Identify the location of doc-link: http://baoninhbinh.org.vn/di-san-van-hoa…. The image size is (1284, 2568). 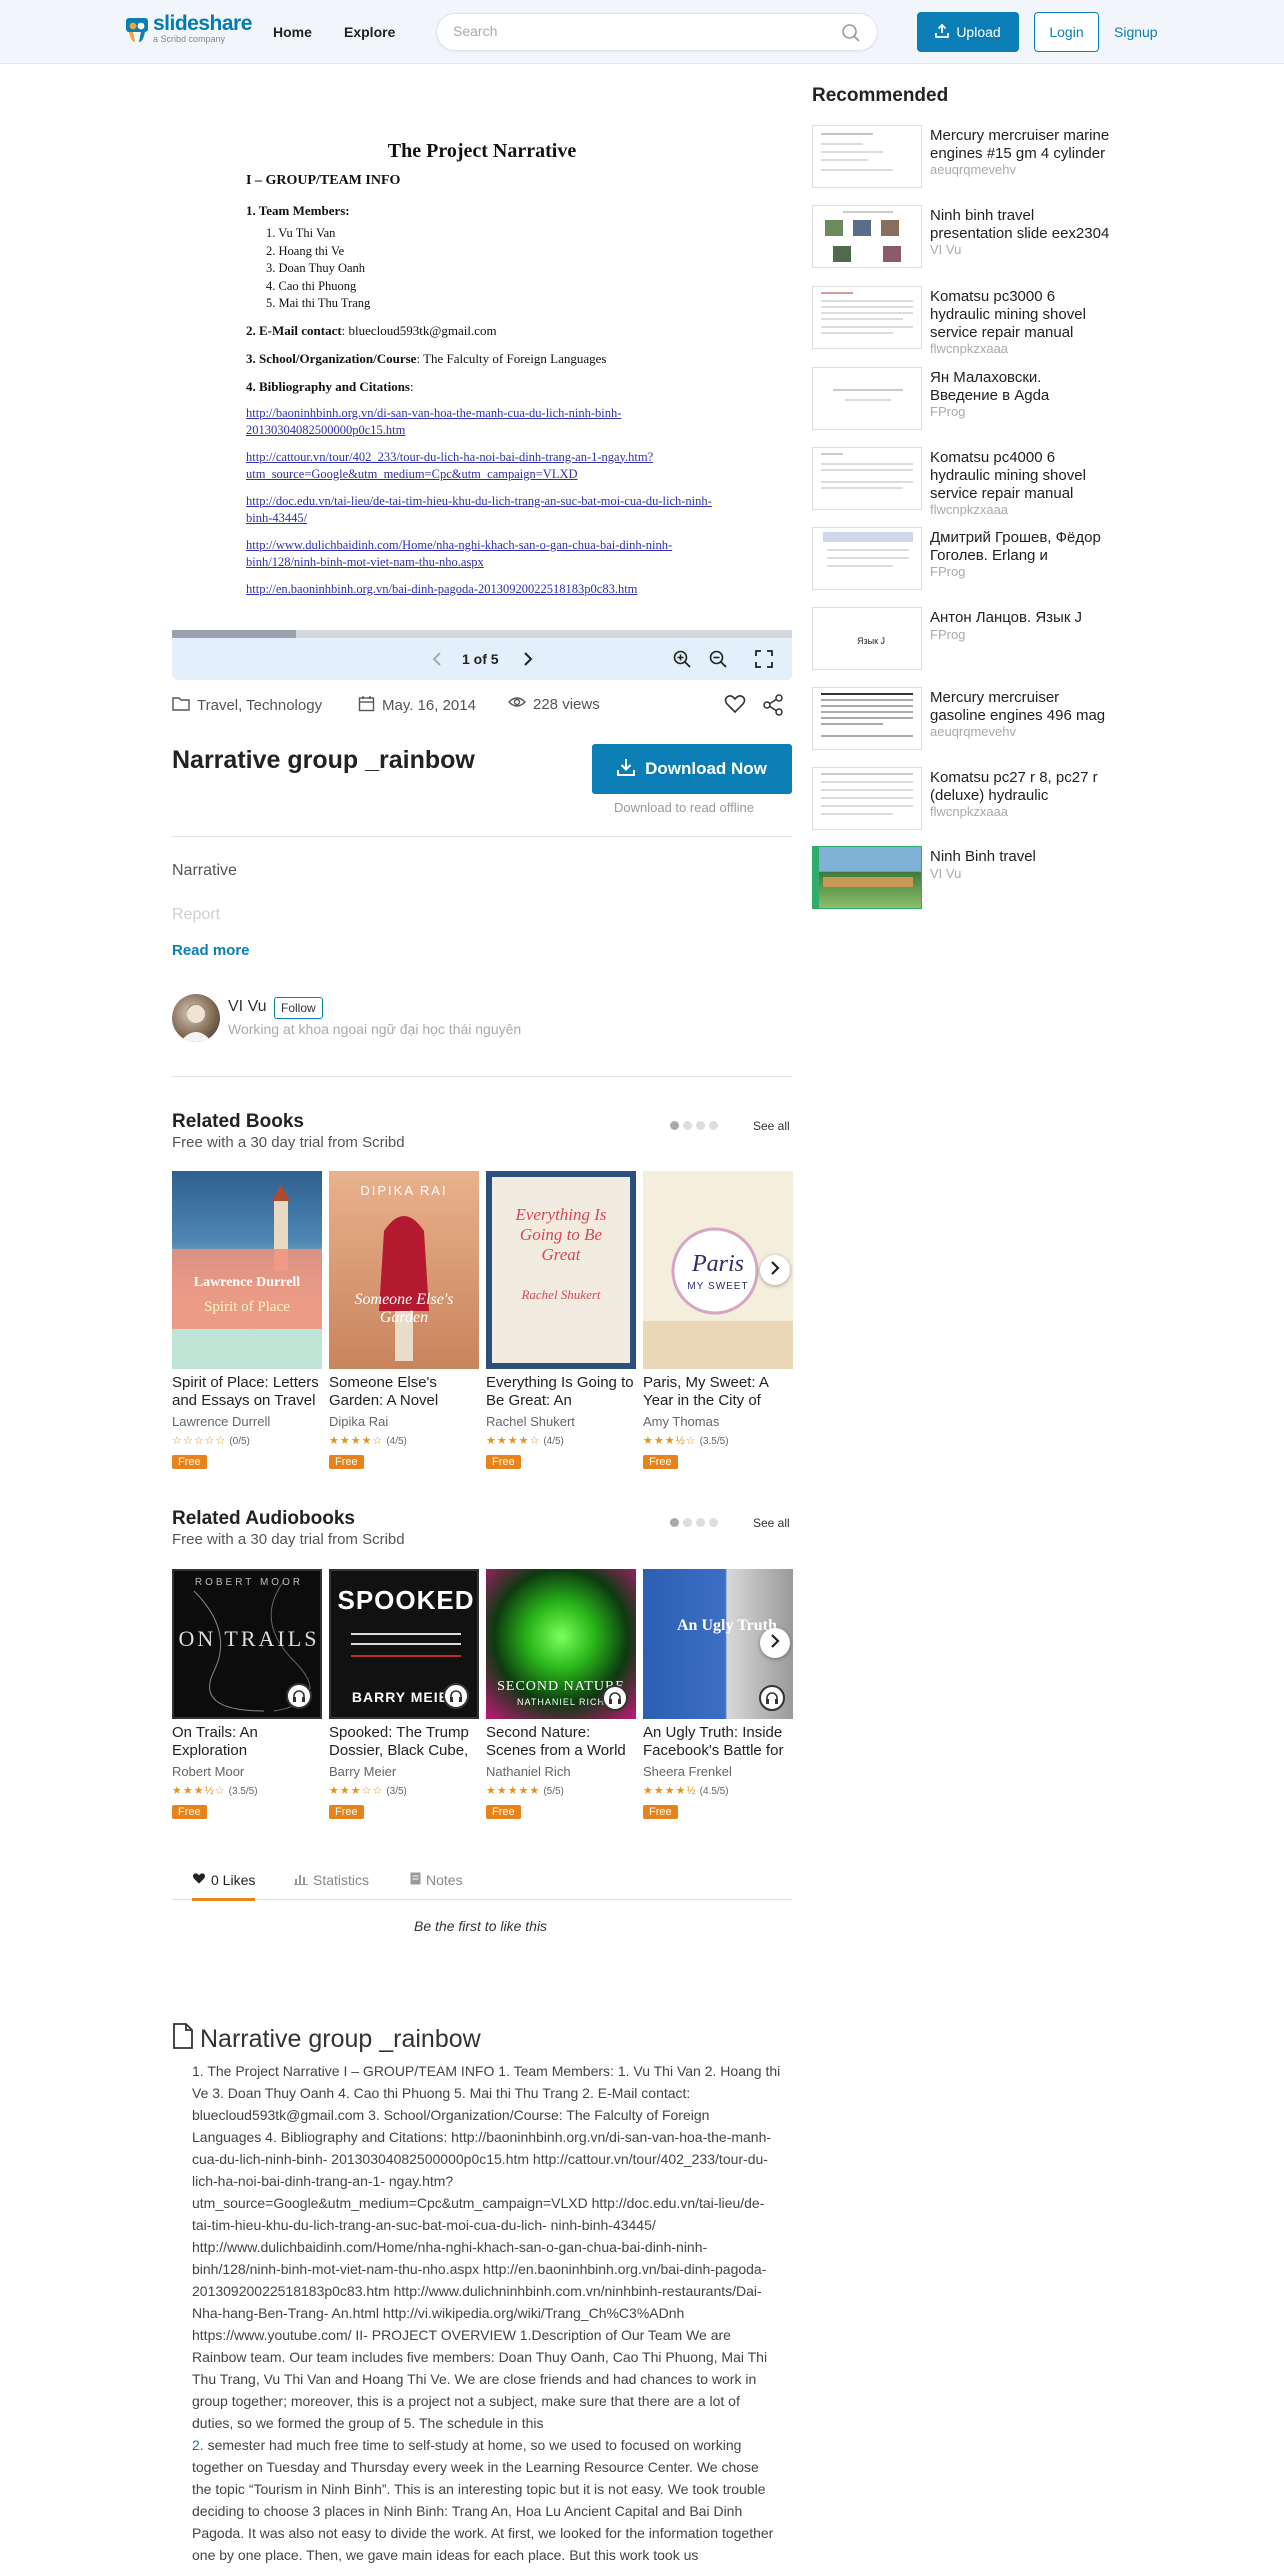
(481, 422).